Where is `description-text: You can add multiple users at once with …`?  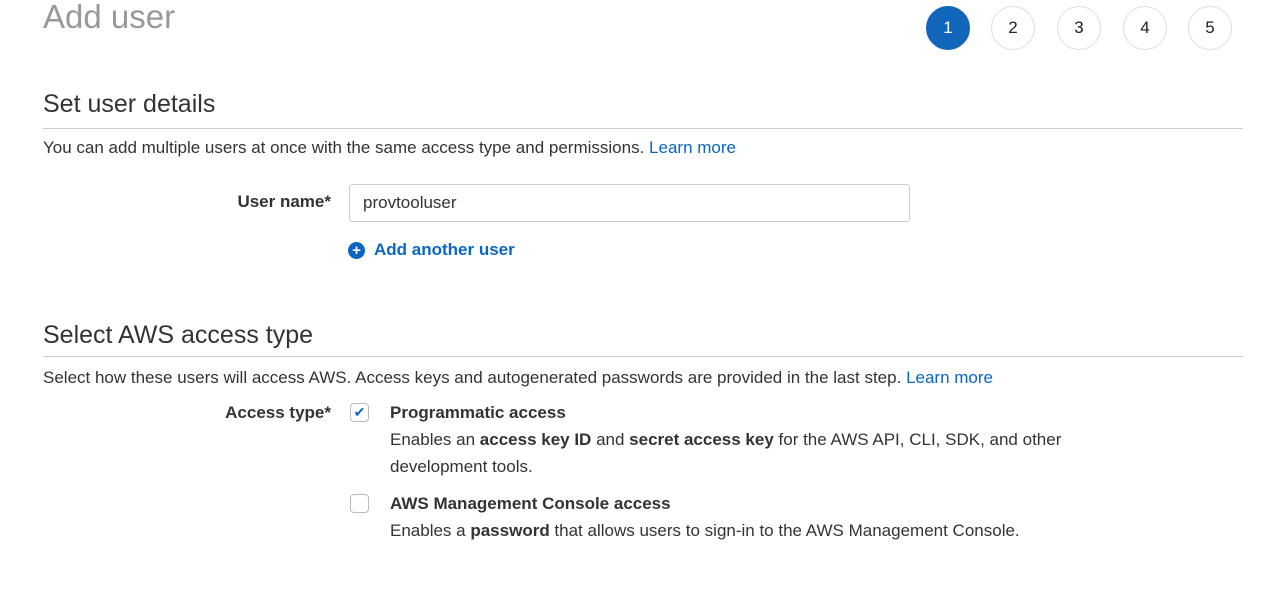
description-text: You can add multiple users at once with … is located at coordinates (344, 147).